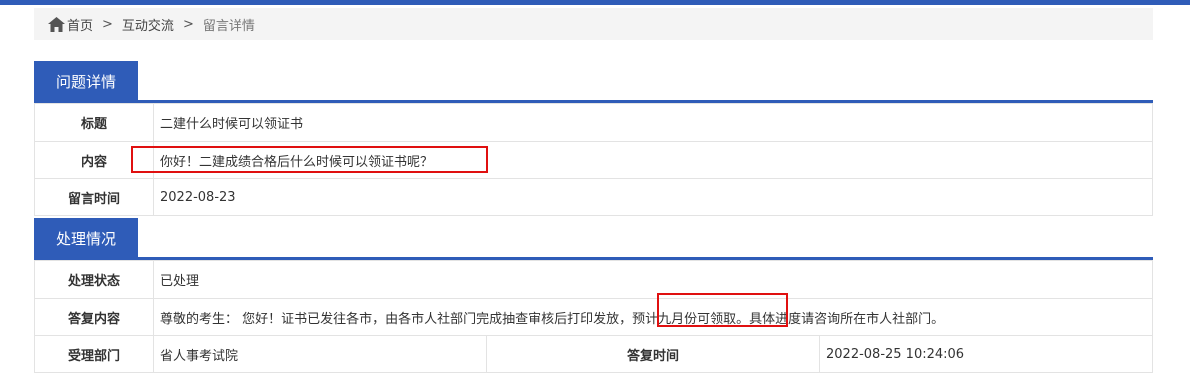 The image size is (1190, 379). What do you see at coordinates (653, 279) in the screenshot?
I see `status-value: 已处理` at bounding box center [653, 279].